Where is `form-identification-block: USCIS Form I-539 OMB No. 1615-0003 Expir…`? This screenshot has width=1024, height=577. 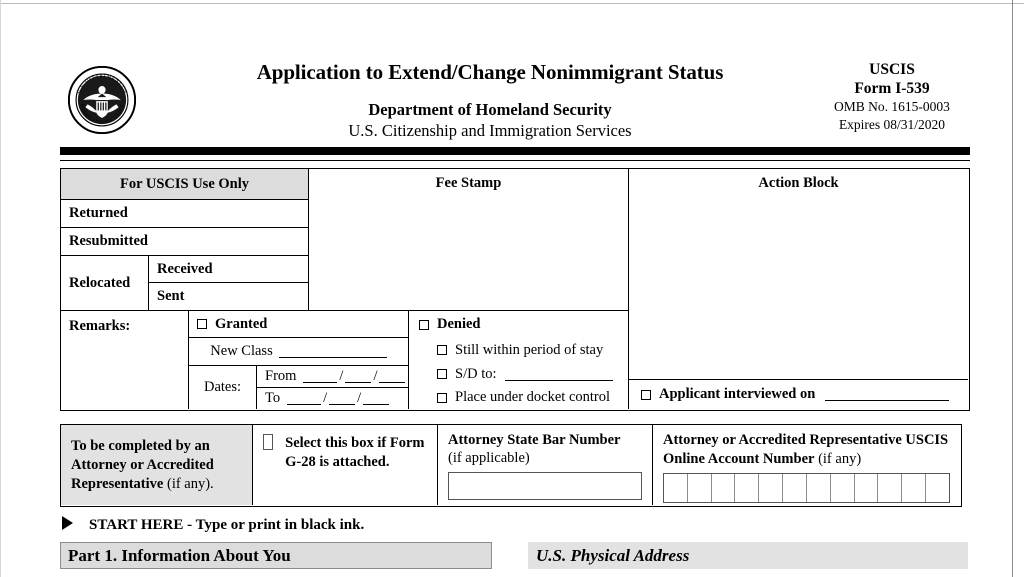
form-identification-block: USCIS Form I-539 OMB No. 1615-0003 Expir… is located at coordinates (892, 97).